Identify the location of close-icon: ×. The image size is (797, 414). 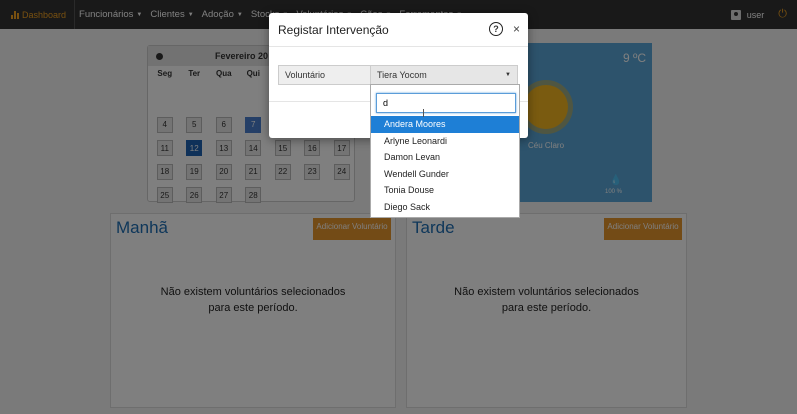
(516, 29).